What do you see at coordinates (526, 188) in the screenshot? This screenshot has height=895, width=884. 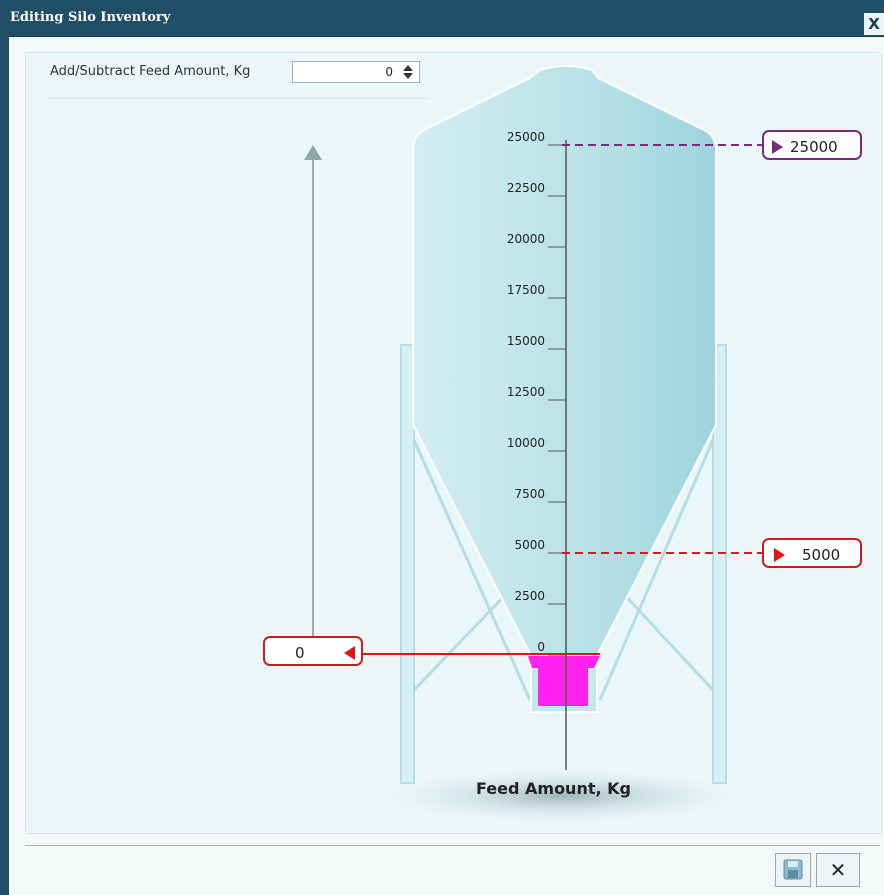 I see `gauge-tick-label: 22500` at bounding box center [526, 188].